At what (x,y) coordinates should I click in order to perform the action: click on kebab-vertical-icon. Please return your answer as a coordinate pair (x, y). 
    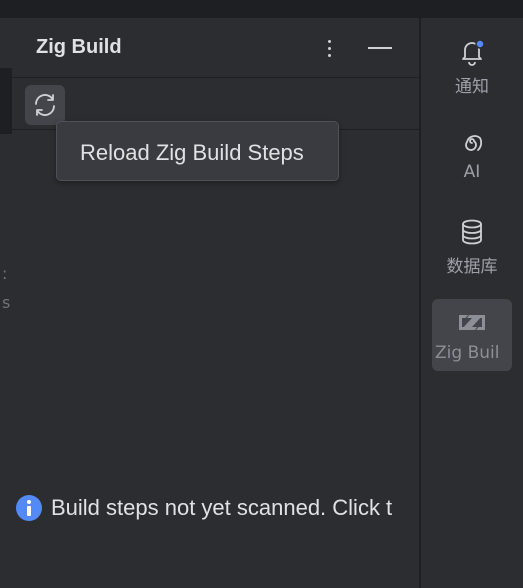
    Looking at the image, I should click on (329, 41).